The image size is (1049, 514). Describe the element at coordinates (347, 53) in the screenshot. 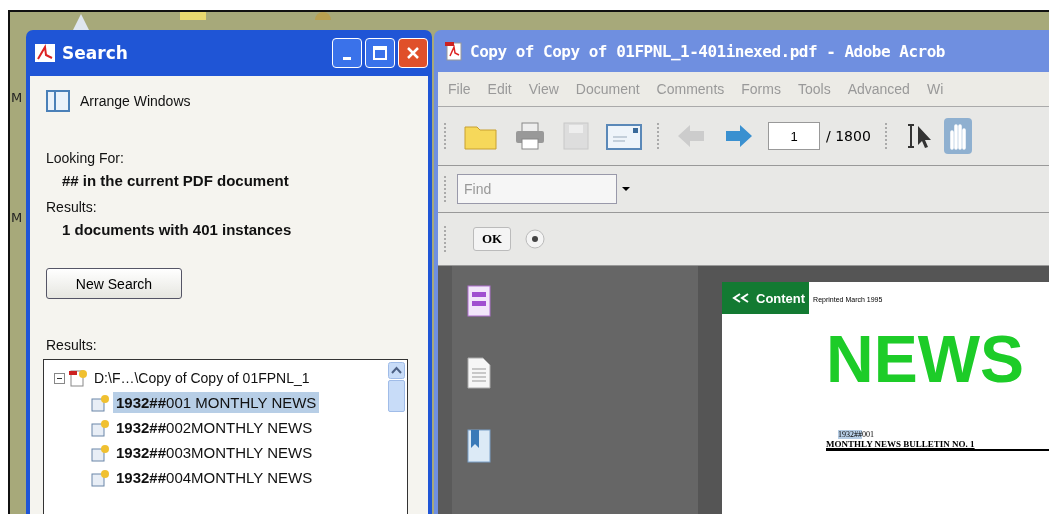

I see `minimize-button` at that location.